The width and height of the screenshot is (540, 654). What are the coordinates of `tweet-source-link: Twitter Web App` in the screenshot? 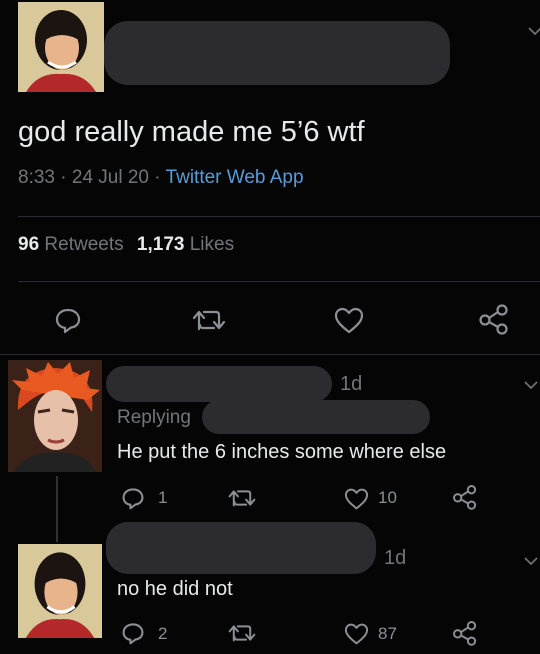 It's located at (235, 177).